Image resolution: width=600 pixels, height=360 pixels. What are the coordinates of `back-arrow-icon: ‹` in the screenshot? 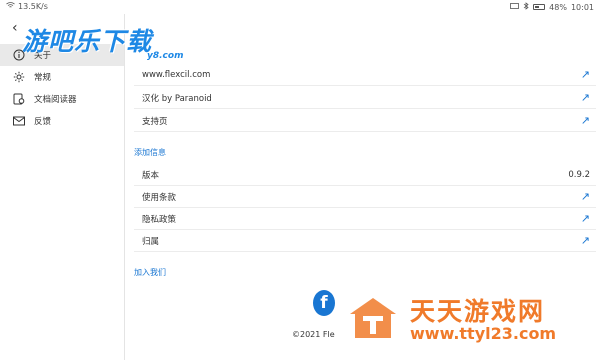 It's located at (15, 28).